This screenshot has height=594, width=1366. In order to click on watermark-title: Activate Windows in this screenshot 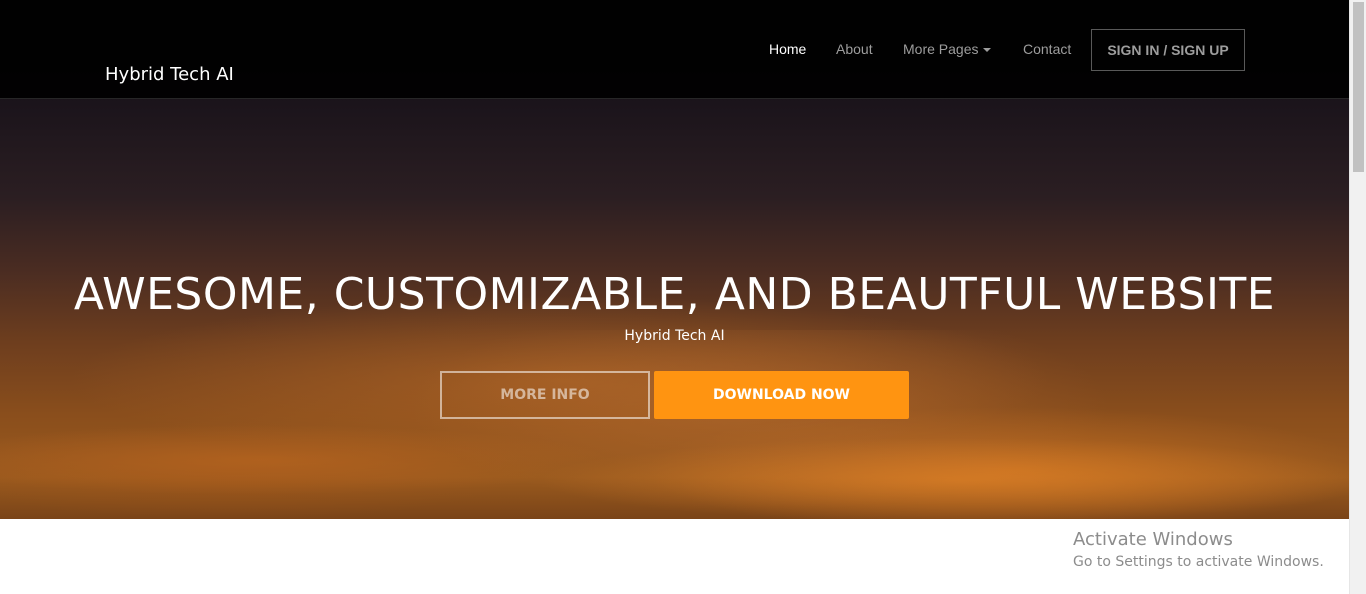, I will do `click(1153, 539)`.